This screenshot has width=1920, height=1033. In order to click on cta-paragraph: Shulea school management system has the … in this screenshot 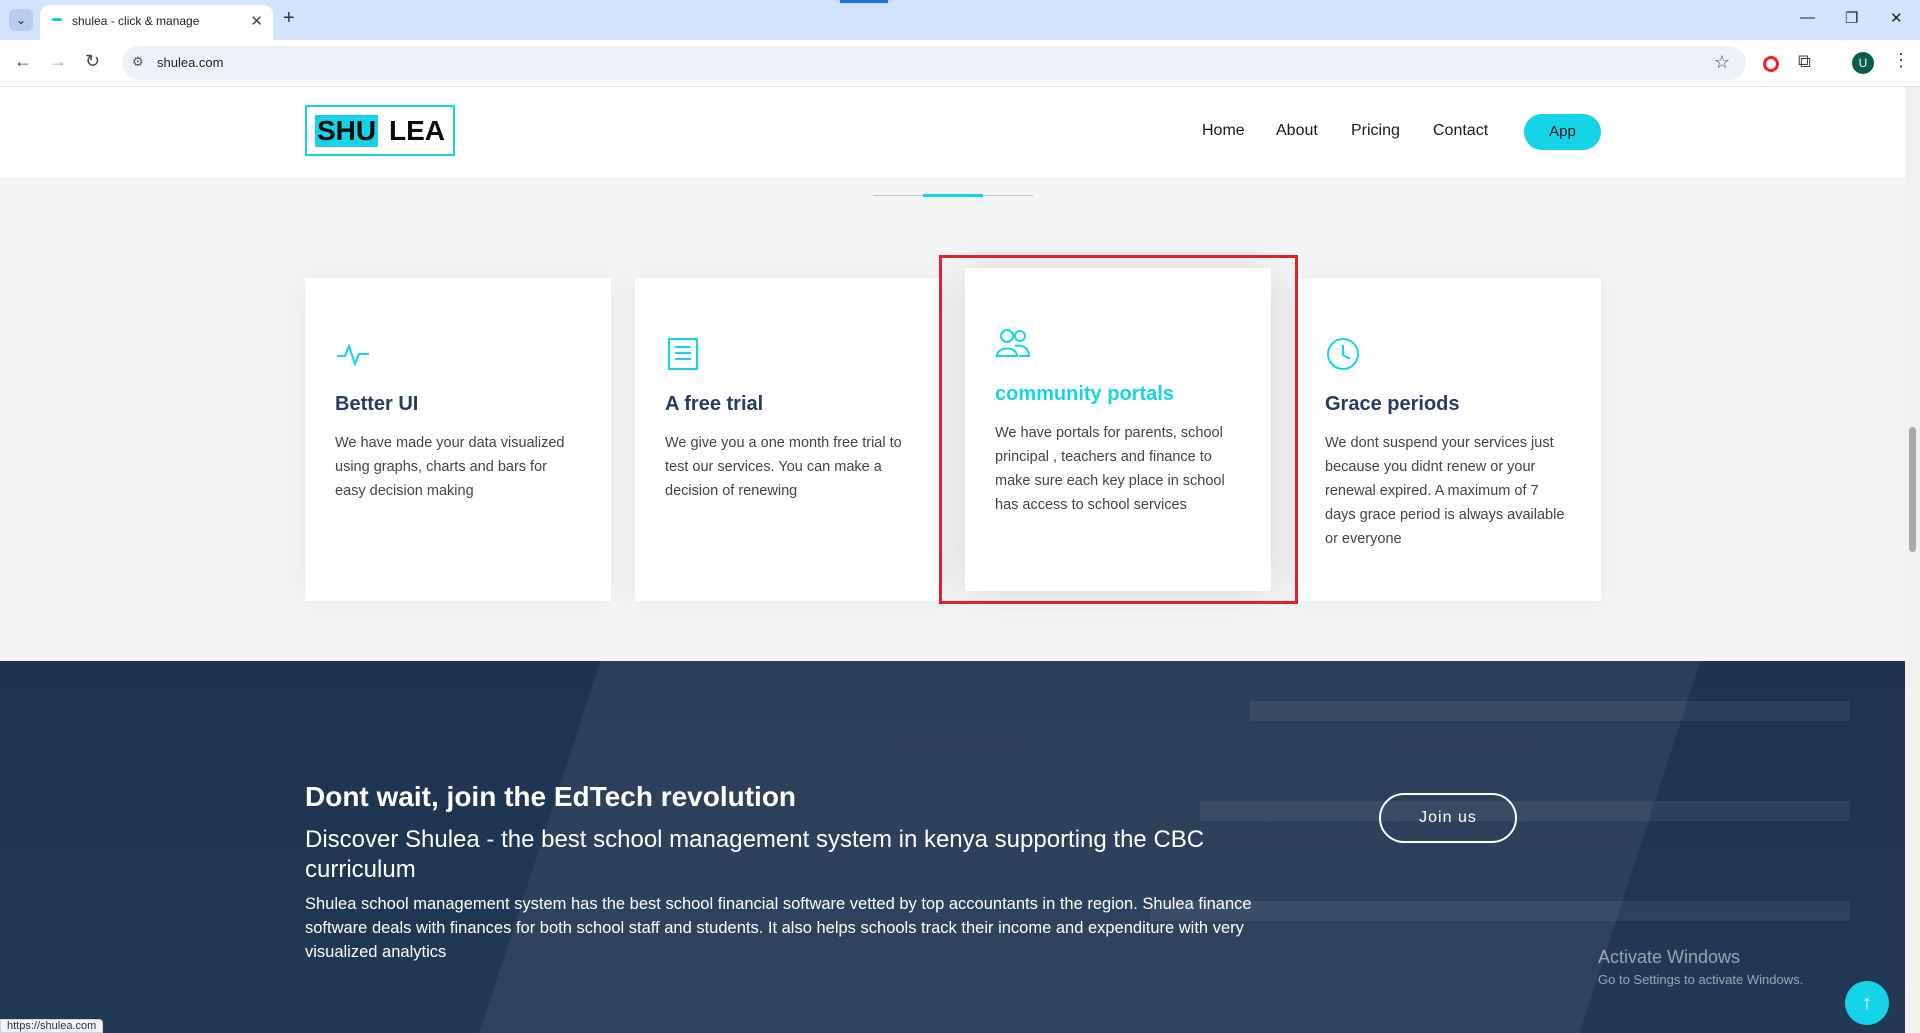, I will do `click(778, 928)`.